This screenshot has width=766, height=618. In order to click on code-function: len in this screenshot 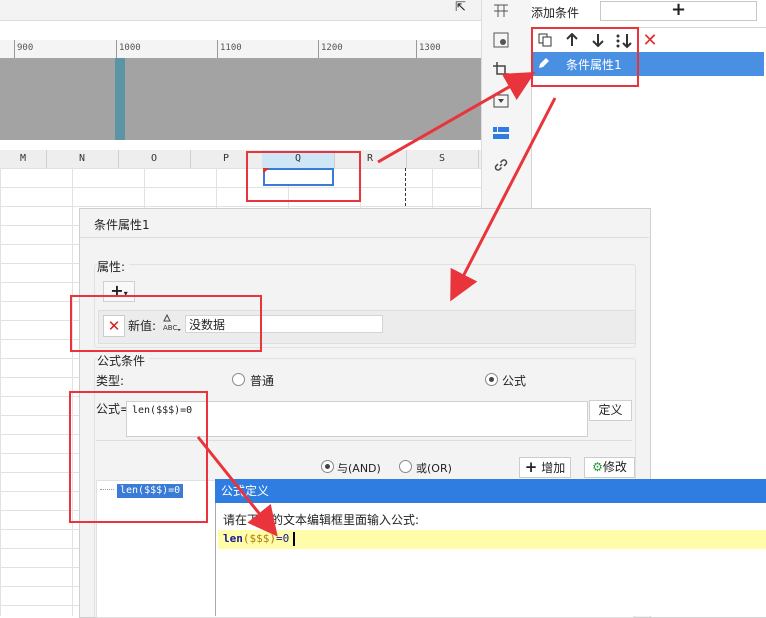, I will do `click(233, 538)`.